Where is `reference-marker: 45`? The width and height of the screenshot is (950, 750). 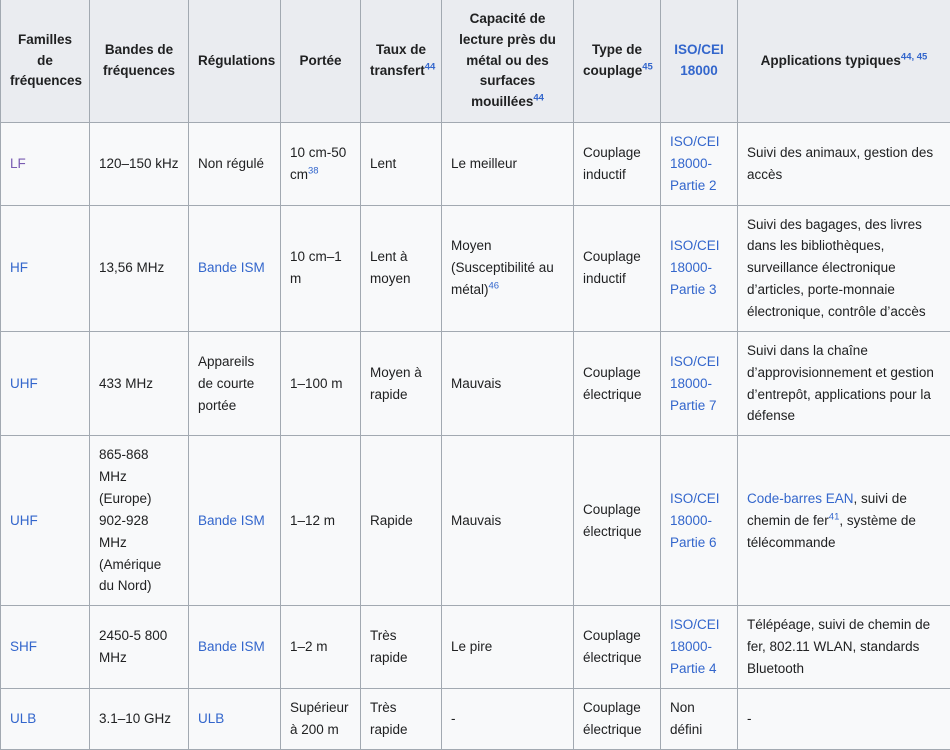 reference-marker: 45 is located at coordinates (647, 67).